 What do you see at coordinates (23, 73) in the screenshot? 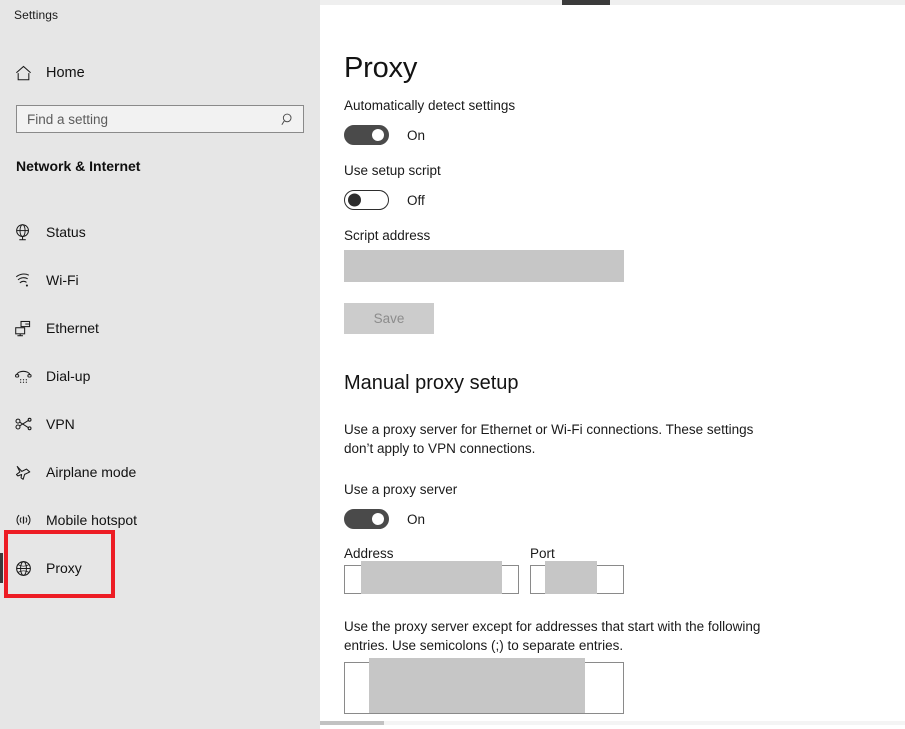
I see `home-icon` at bounding box center [23, 73].